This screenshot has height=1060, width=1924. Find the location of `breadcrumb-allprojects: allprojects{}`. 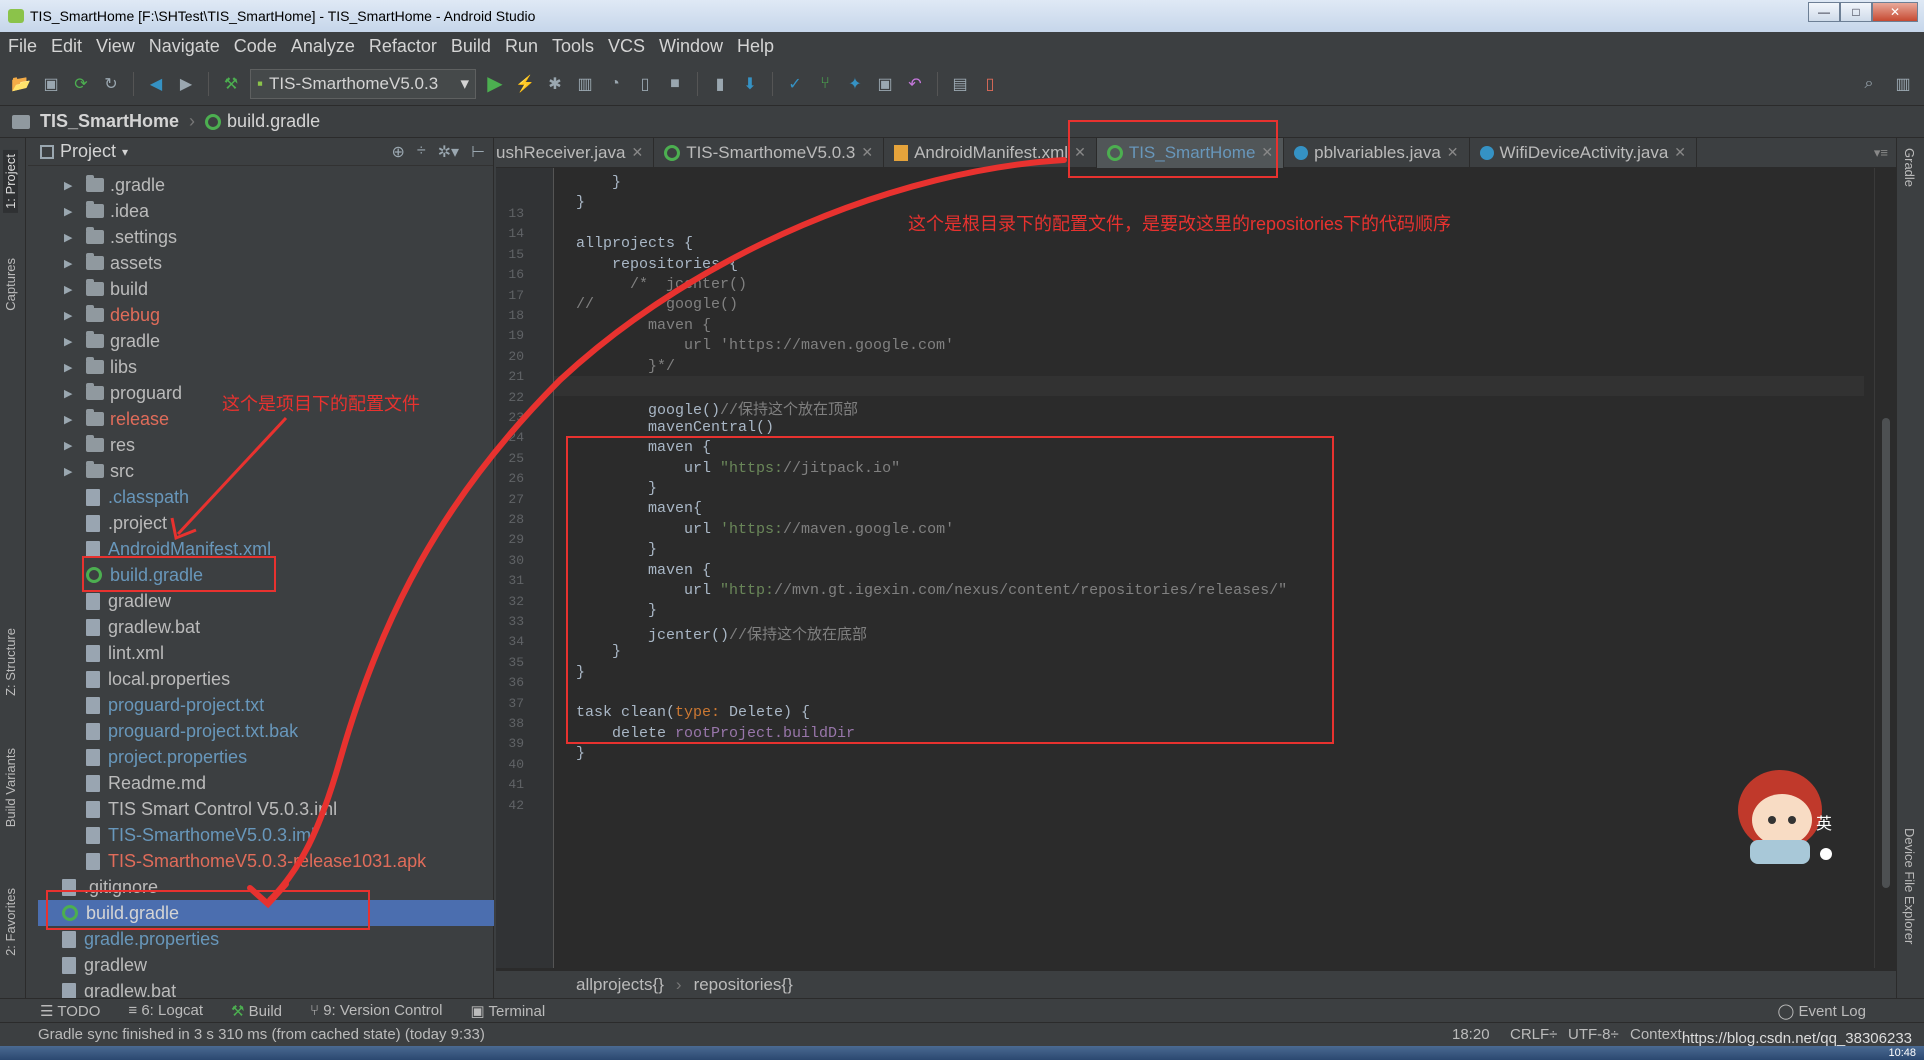

breadcrumb-allprojects: allprojects{} is located at coordinates (620, 985).